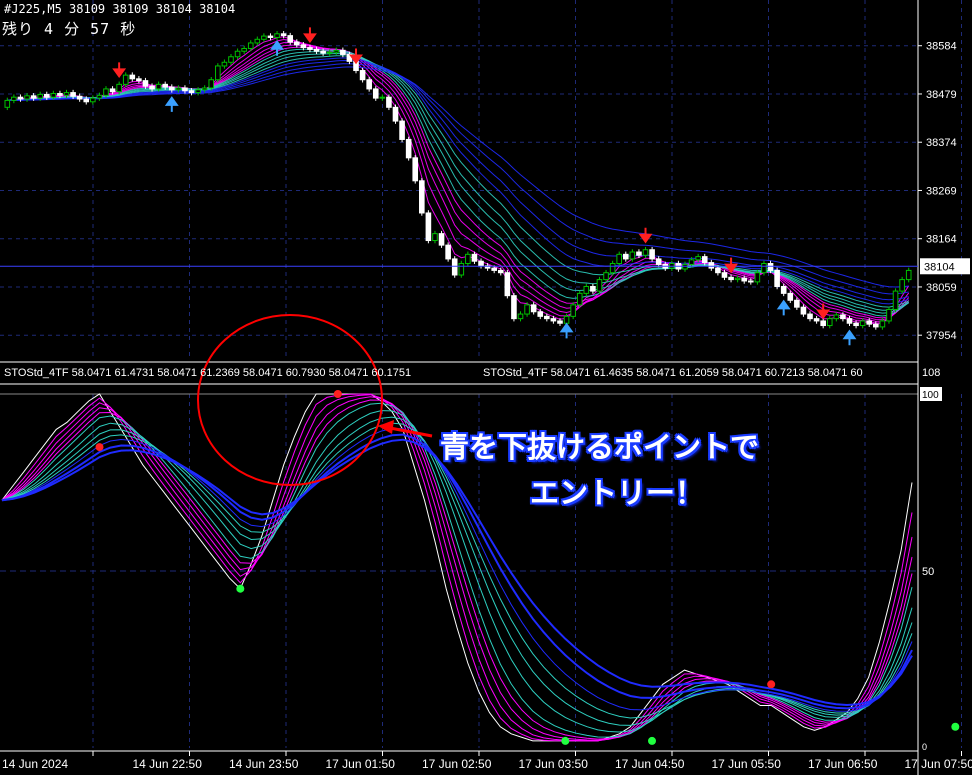  Describe the element at coordinates (35, 764) in the screenshot. I see `time-axis-label: 14 Jun 2024` at that location.